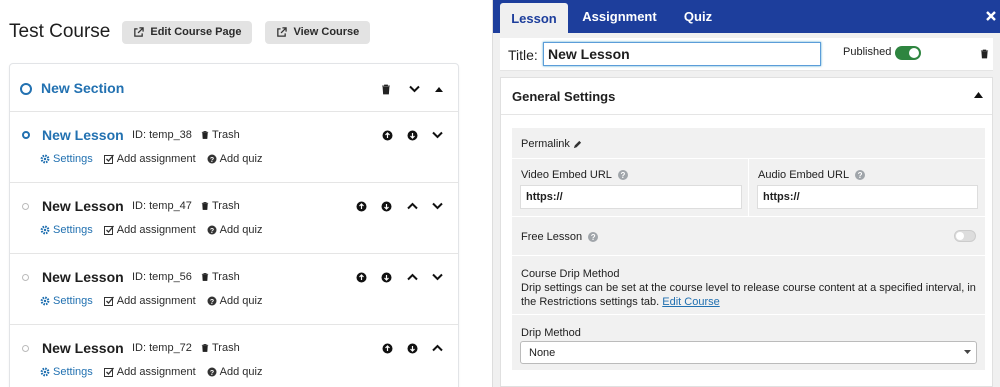 The width and height of the screenshot is (1000, 387). What do you see at coordinates (162, 277) in the screenshot?
I see `lesson-id: ID: temp_56` at bounding box center [162, 277].